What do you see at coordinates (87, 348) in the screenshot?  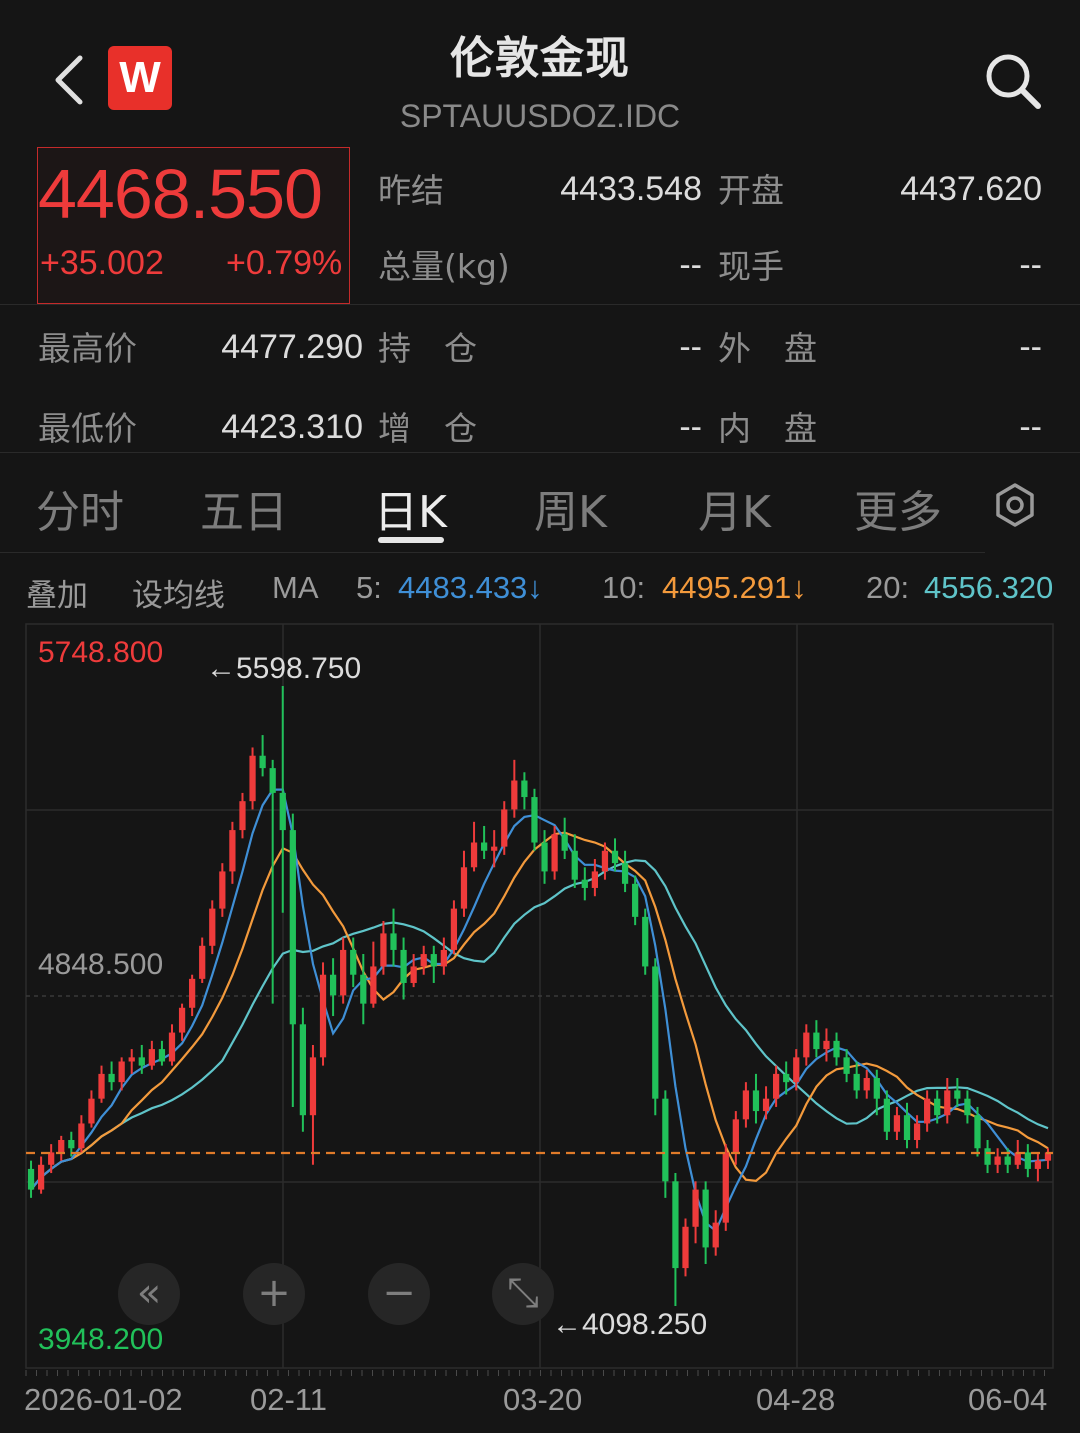 I see `high-label: 最高价` at bounding box center [87, 348].